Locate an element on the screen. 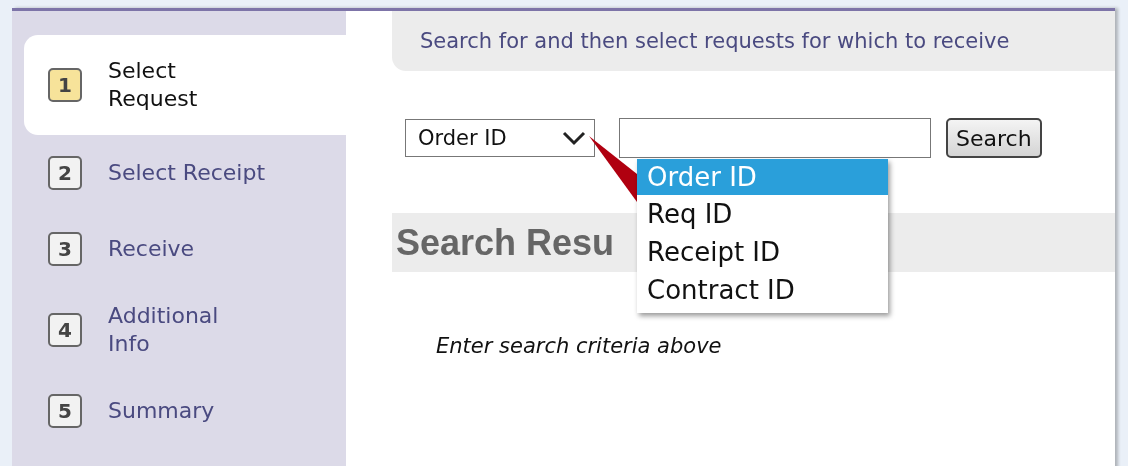  dropdown-option: Req ID is located at coordinates (762, 214).